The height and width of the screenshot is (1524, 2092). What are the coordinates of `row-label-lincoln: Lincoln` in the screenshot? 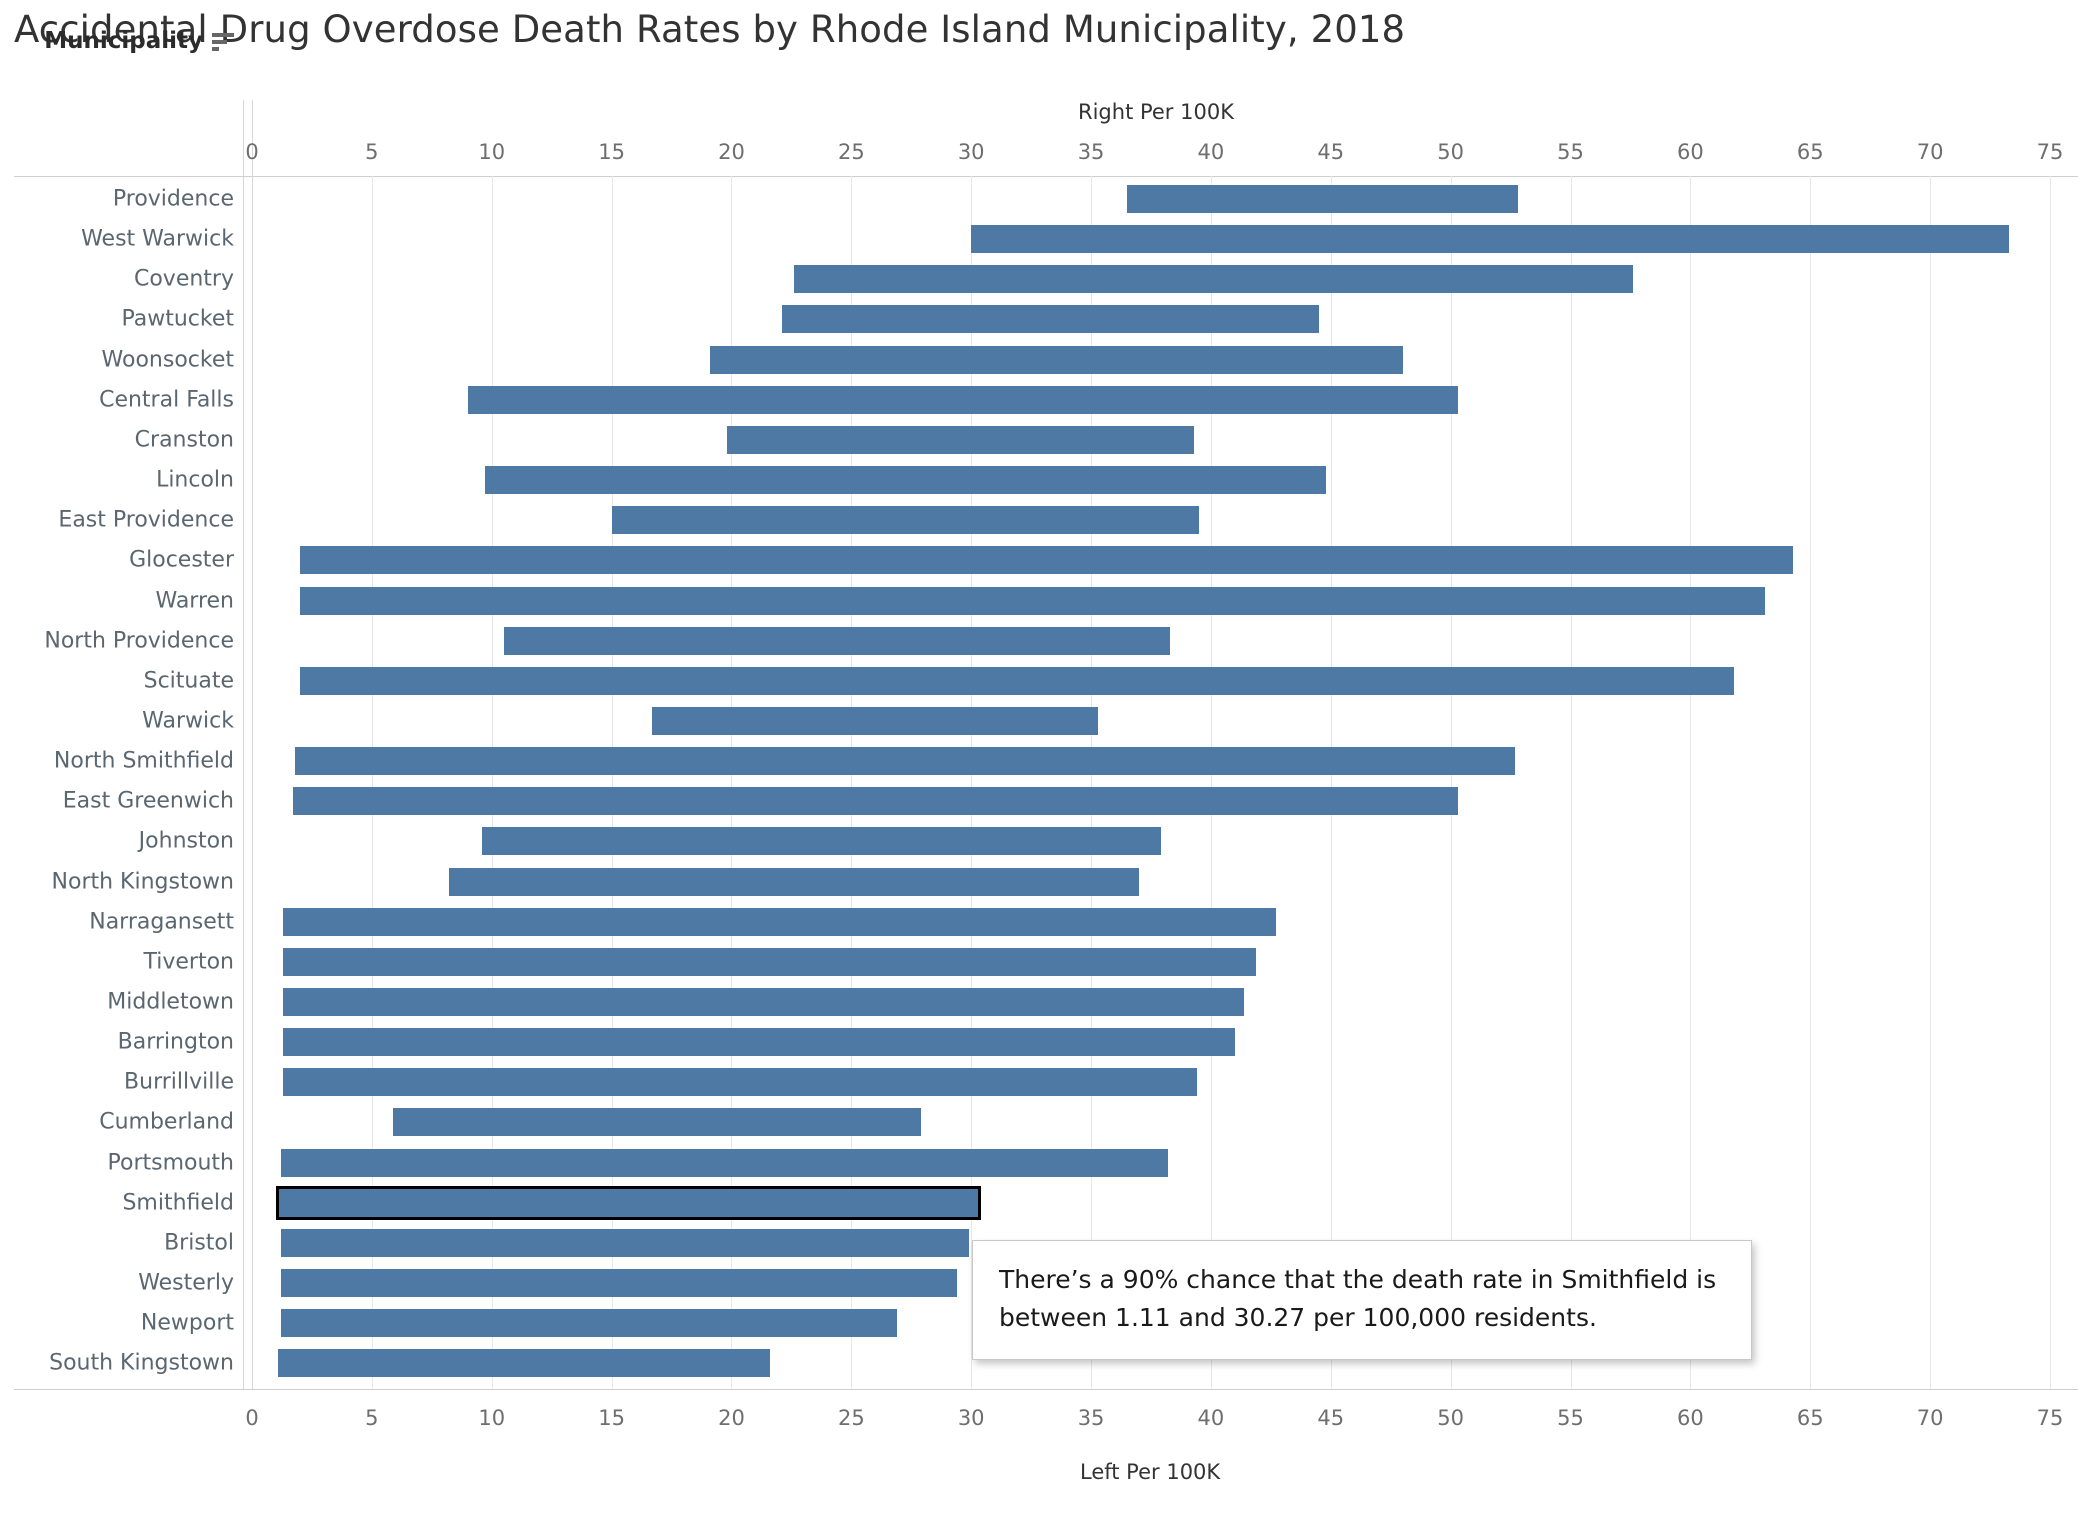 It's located at (195, 480).